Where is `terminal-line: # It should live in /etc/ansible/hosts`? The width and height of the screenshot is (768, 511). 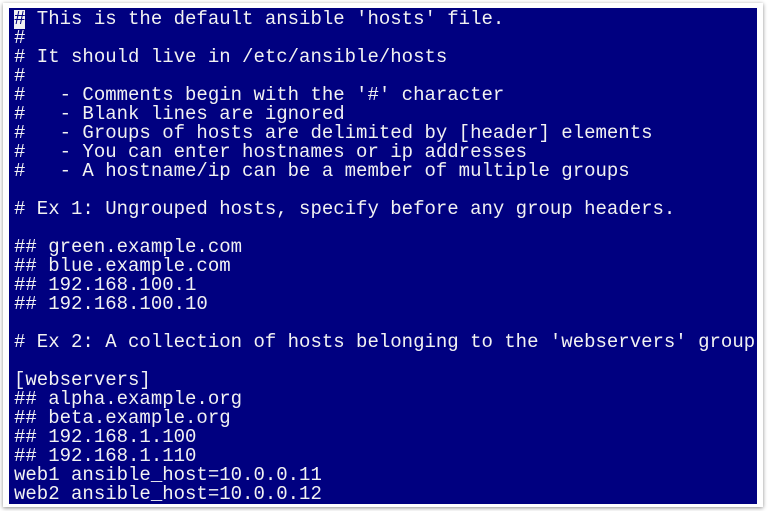
terminal-line: # It should live in /etc/ansible/hosts is located at coordinates (231, 57).